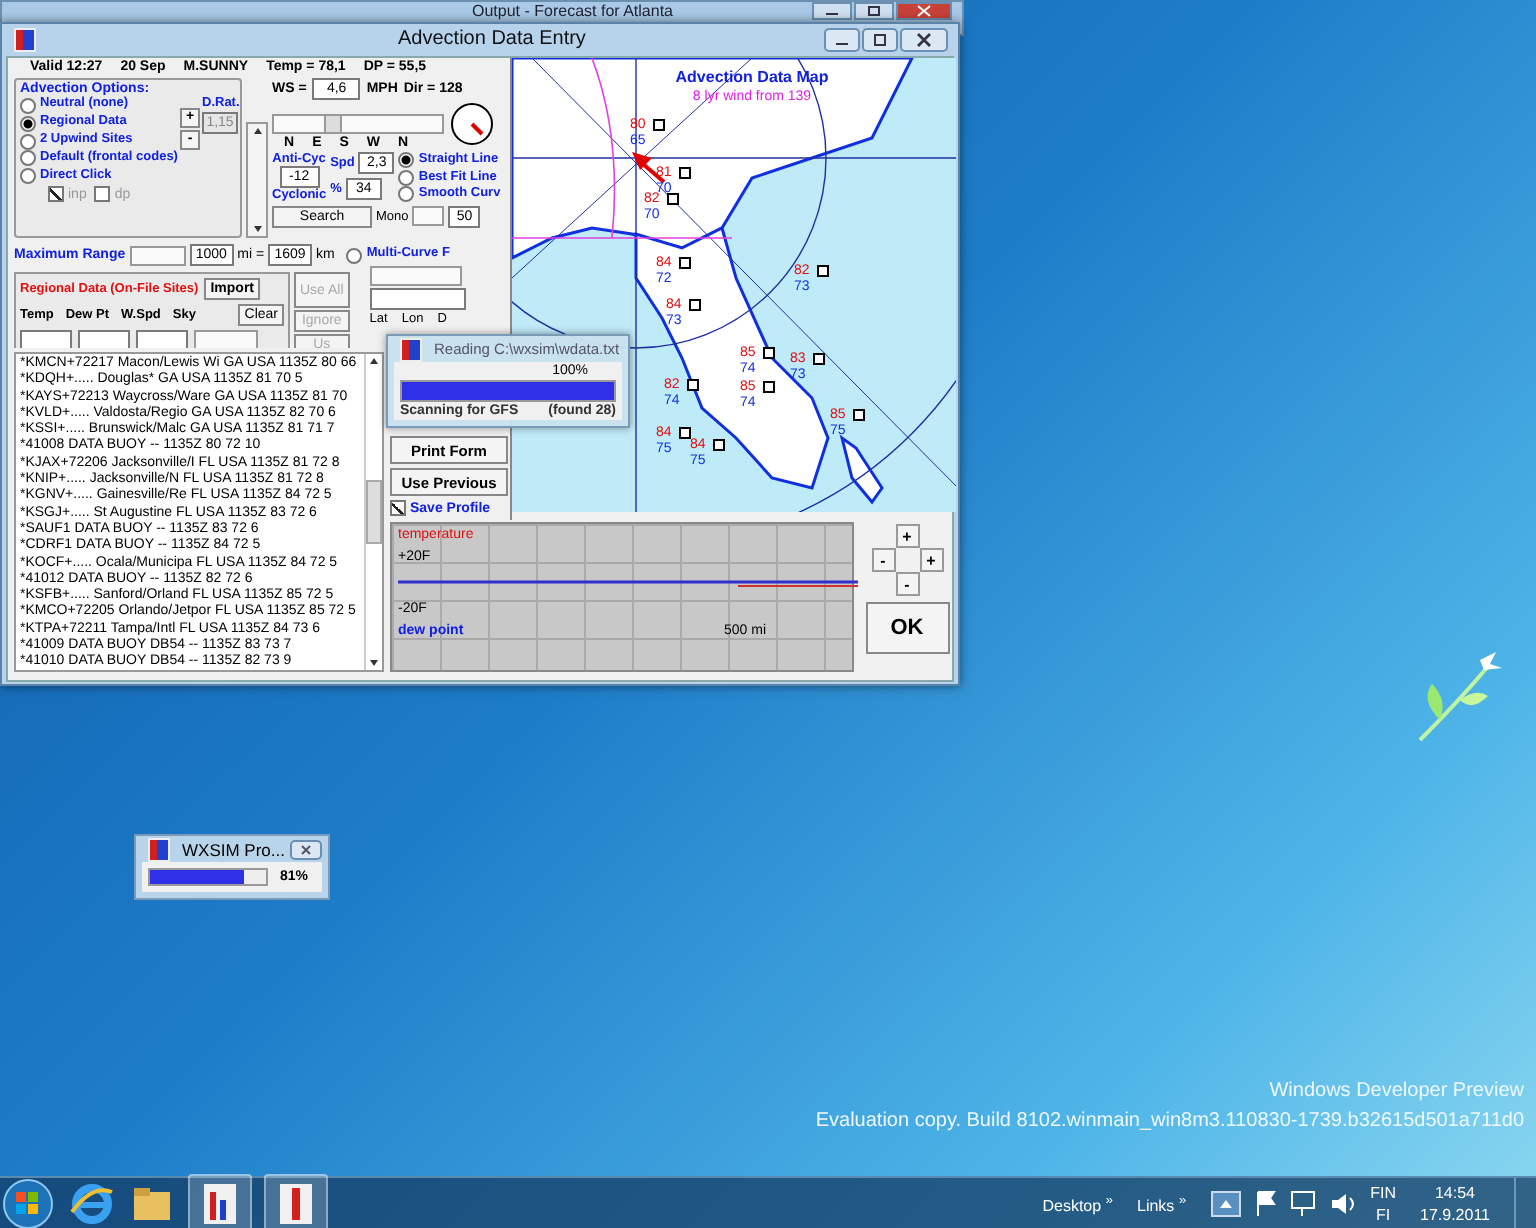  I want to click on slider-thumb, so click(333, 124).